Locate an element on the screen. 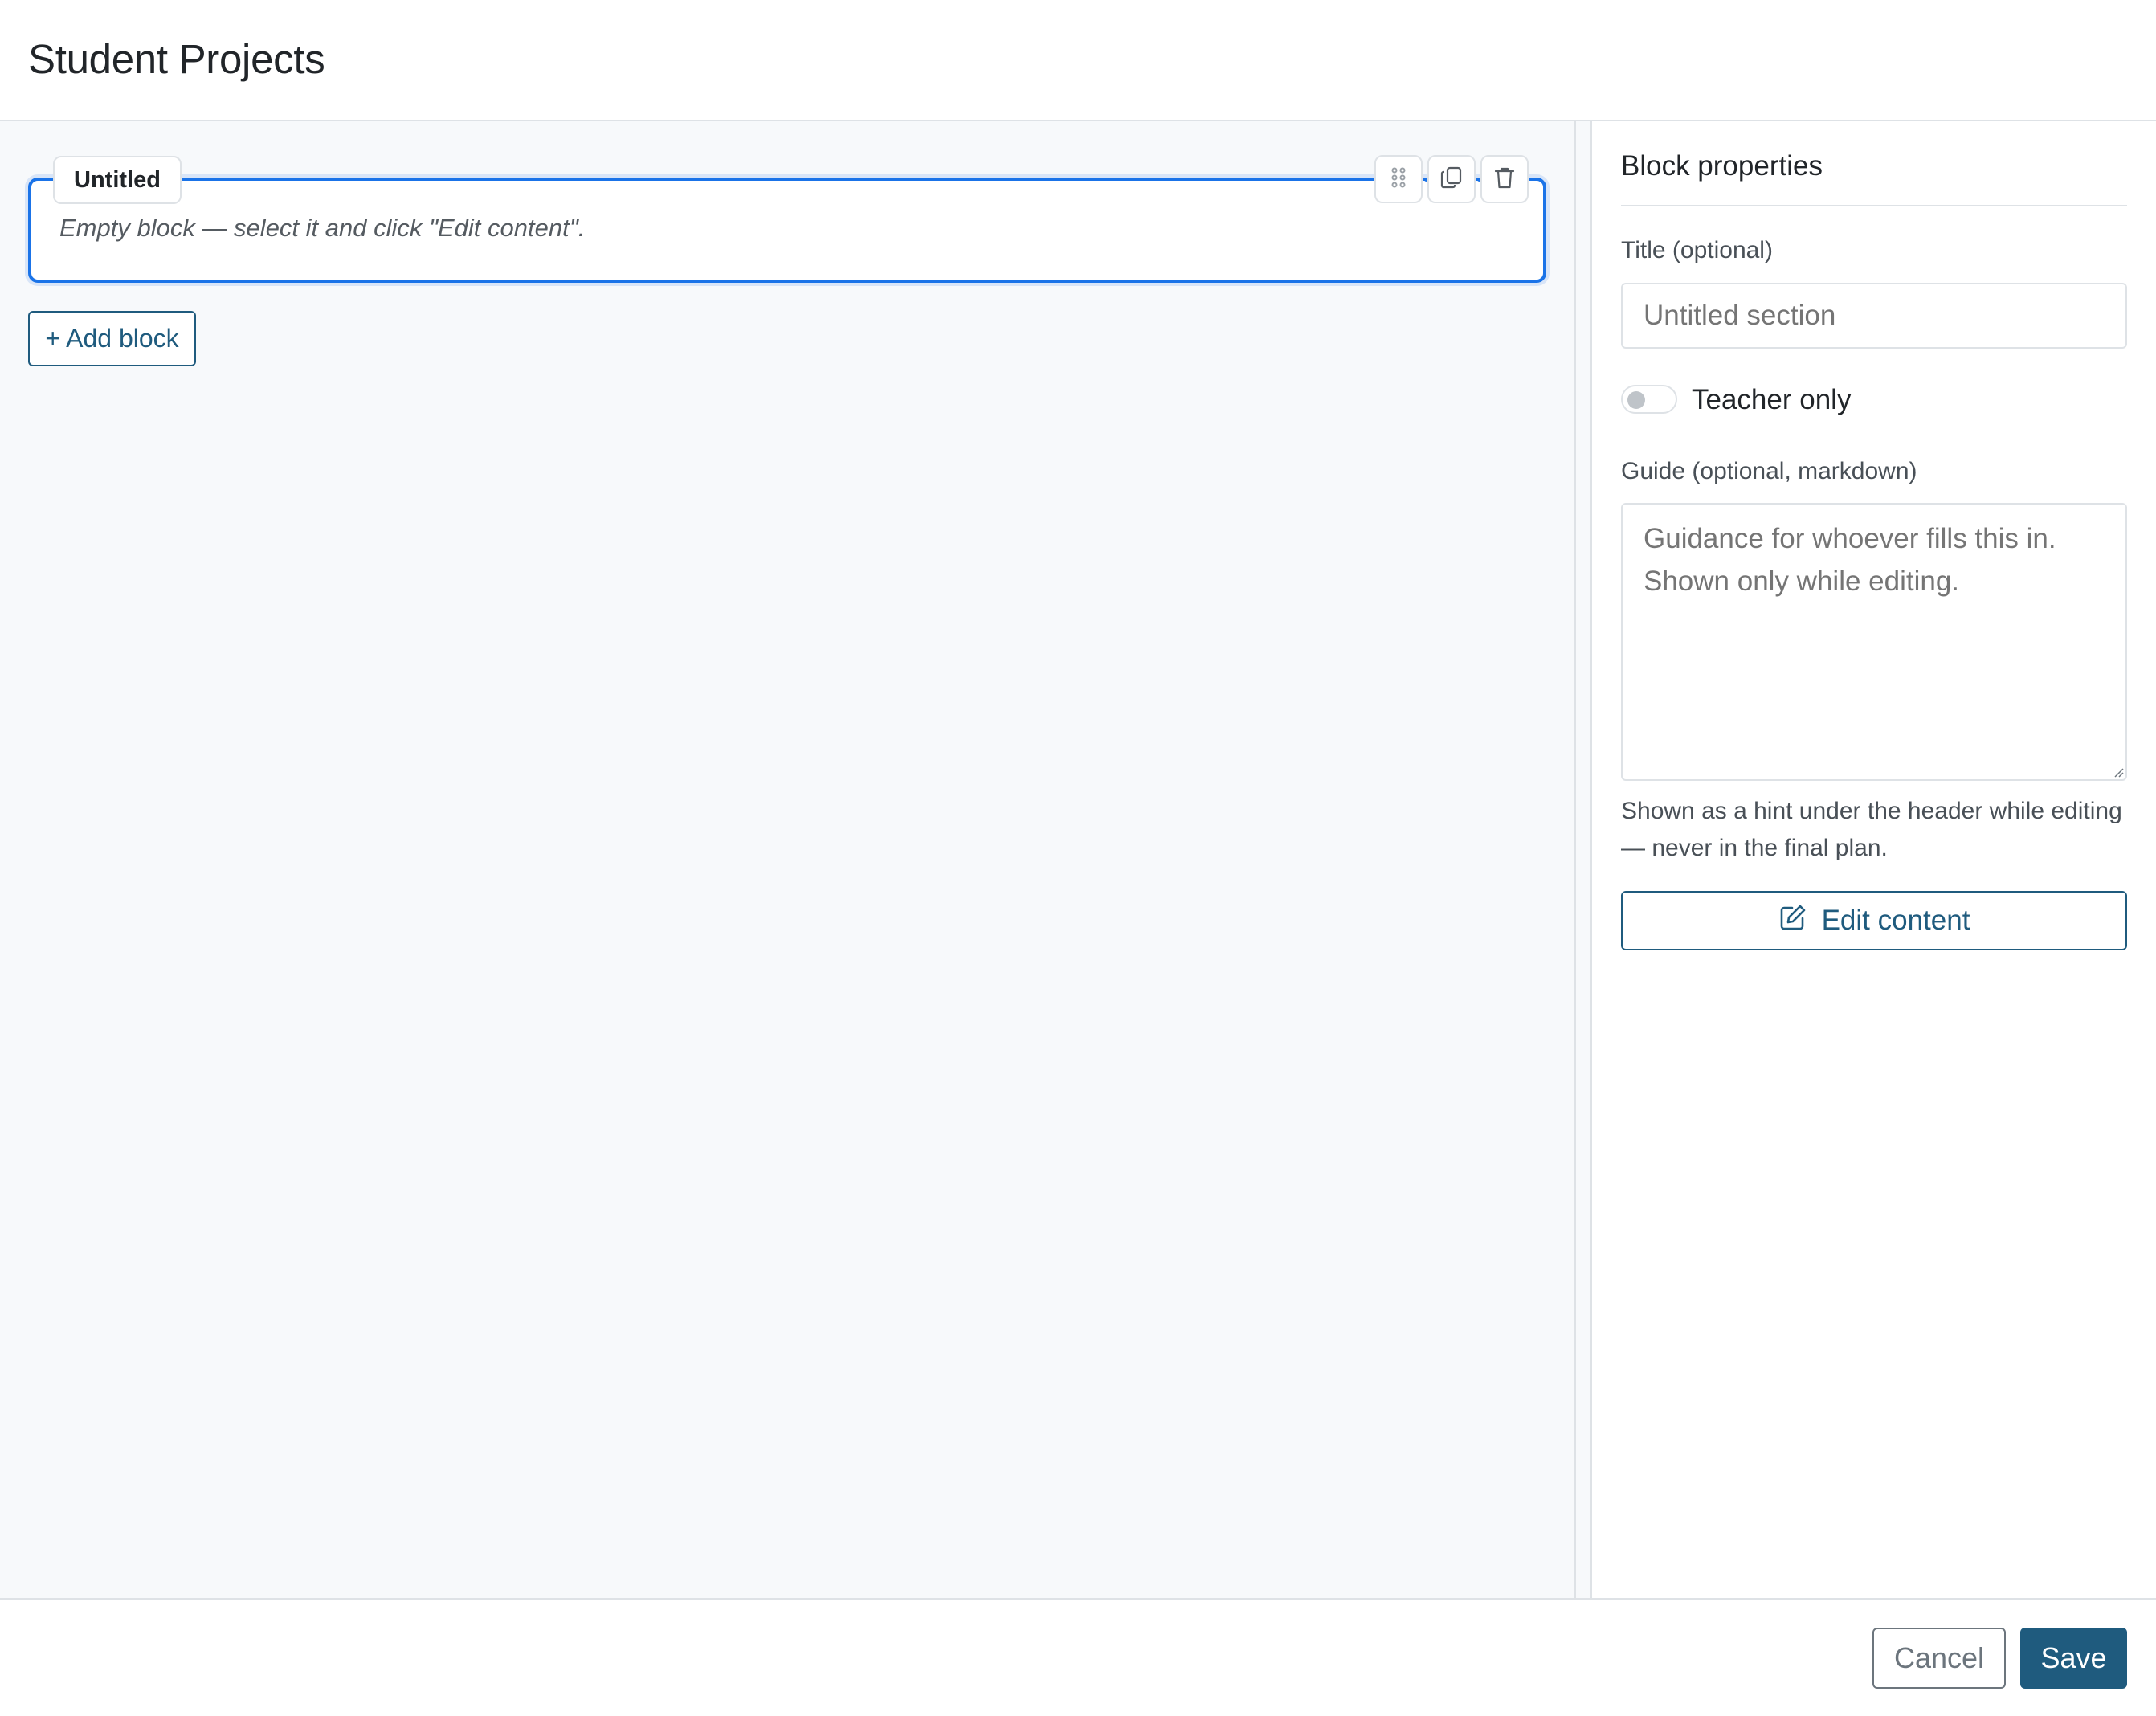 The height and width of the screenshot is (1716, 2156). page-header: Student Projects is located at coordinates (1078, 60).